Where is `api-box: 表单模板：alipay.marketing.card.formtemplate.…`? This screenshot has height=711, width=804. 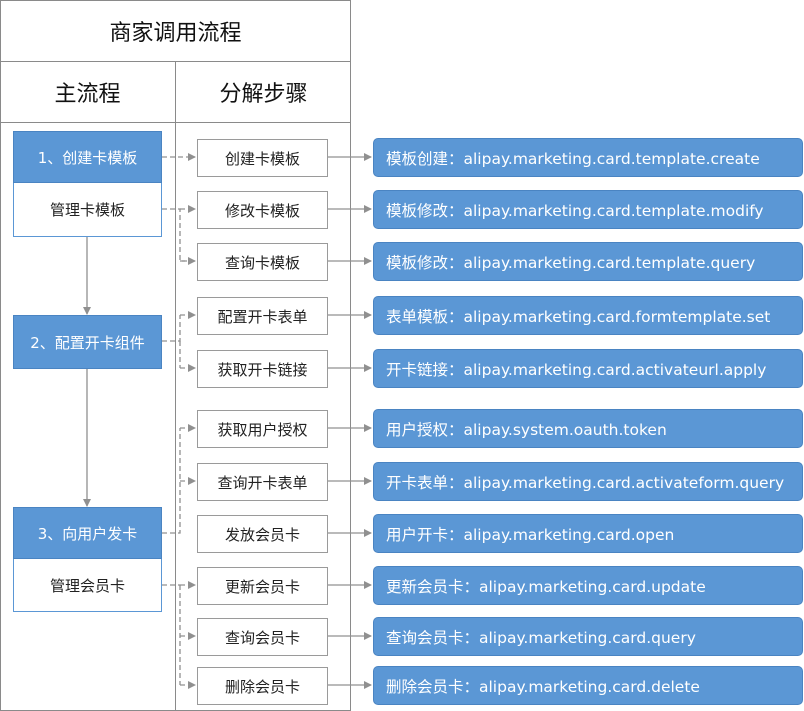
api-box: 表单模板：alipay.marketing.card.formtemplate.… is located at coordinates (588, 315).